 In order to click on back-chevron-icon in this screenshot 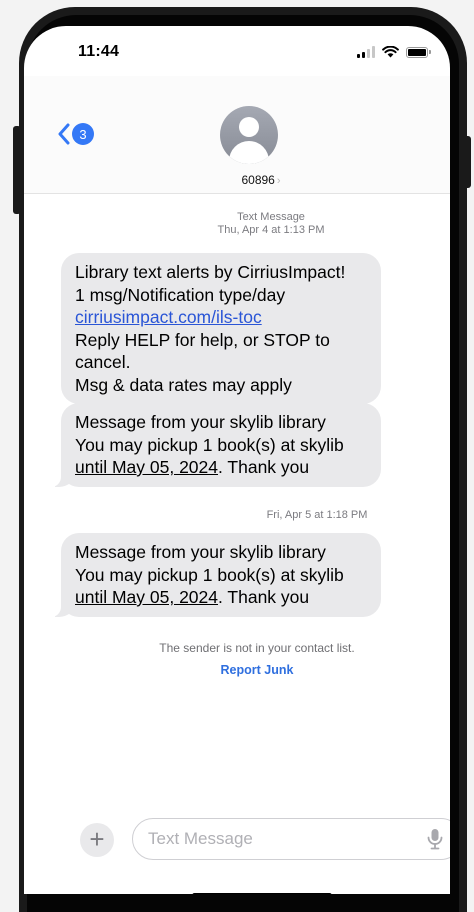, I will do `click(64, 134)`.